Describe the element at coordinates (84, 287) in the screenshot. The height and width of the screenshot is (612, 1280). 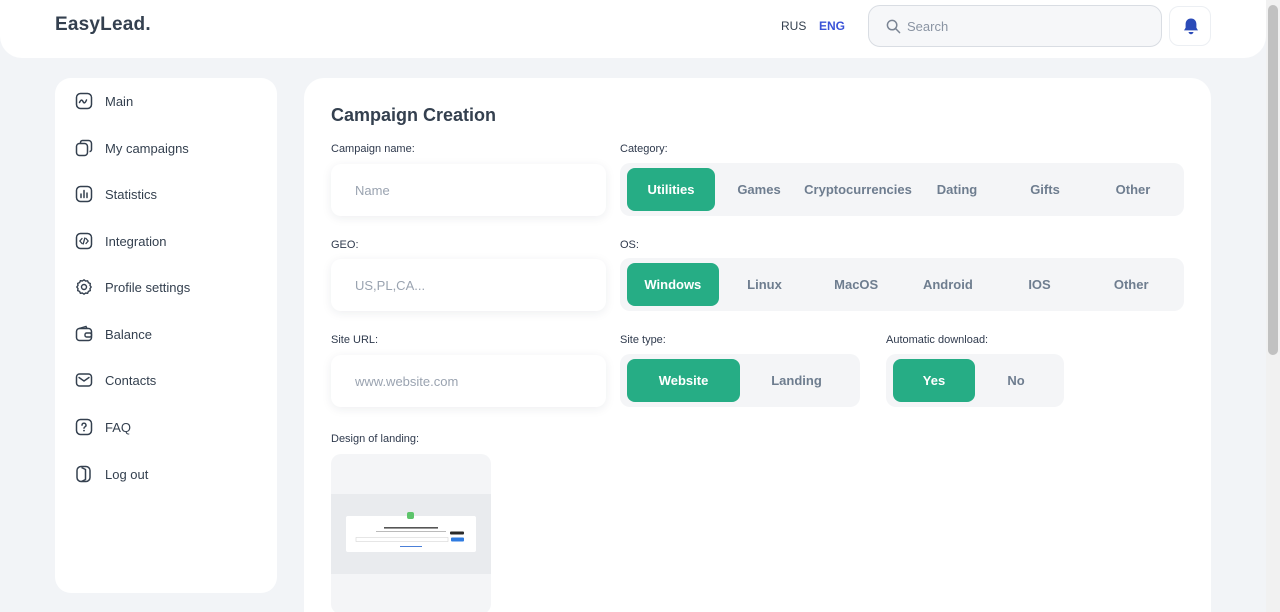
I see `gear-icon` at that location.